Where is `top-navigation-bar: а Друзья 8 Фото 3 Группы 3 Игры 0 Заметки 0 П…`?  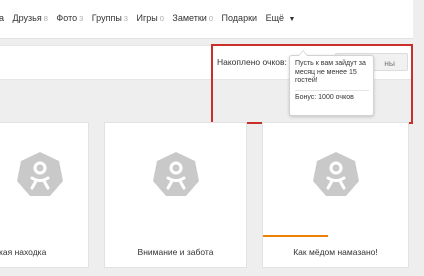
top-navigation-bar: а Друзья 8 Фото 3 Группы 3 Игры 0 Заметки 0 П… is located at coordinates (212, 19).